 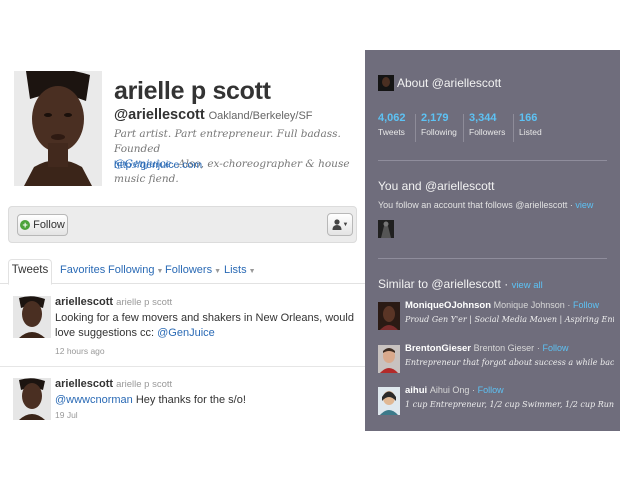 What do you see at coordinates (25, 225) in the screenshot?
I see `follow-plus-icon: +` at bounding box center [25, 225].